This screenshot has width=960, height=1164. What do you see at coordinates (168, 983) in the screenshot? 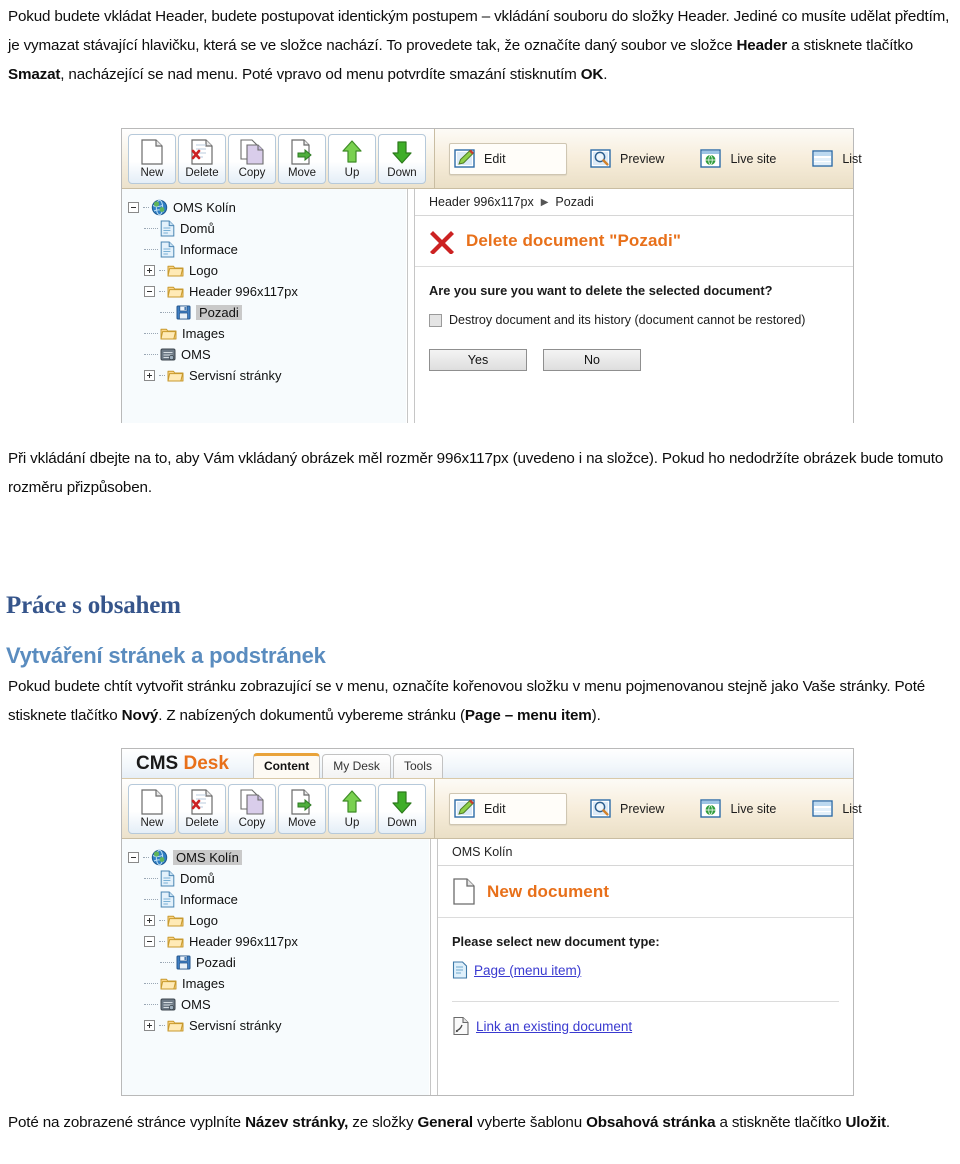
I see `folder-icon` at bounding box center [168, 983].